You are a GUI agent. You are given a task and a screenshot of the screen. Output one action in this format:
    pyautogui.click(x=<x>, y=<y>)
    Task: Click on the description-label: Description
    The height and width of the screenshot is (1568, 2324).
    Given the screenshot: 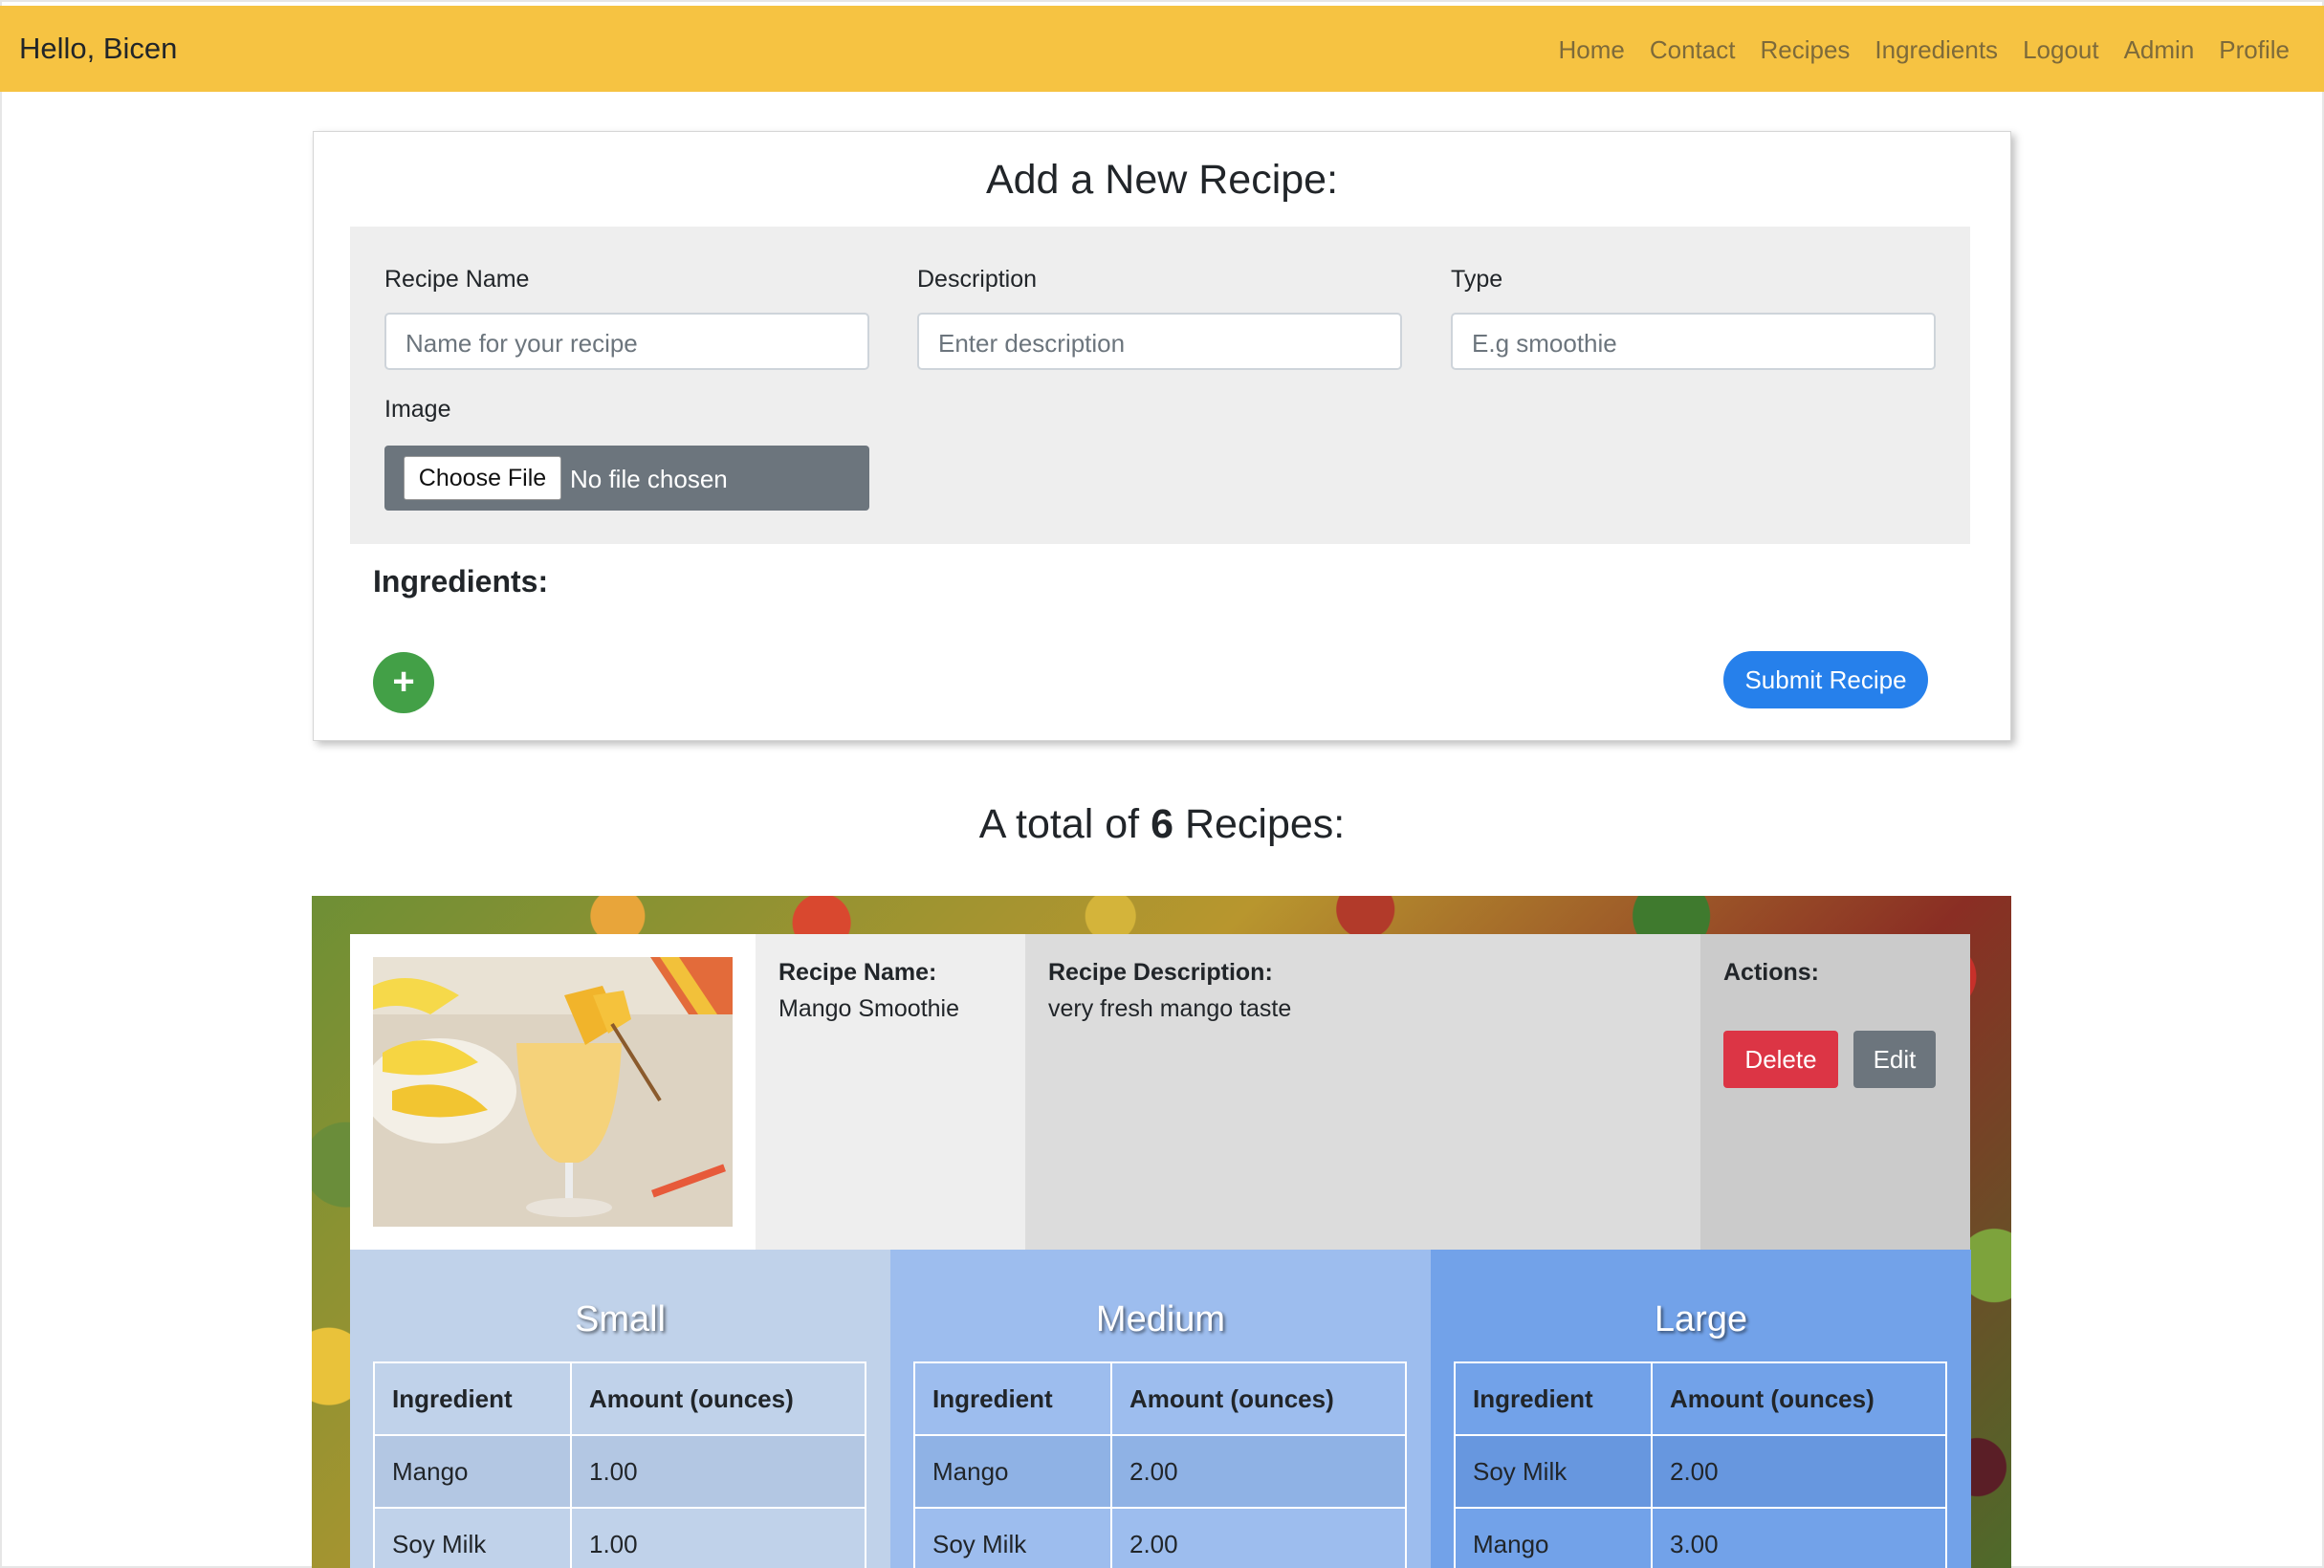 What is the action you would take?
    pyautogui.click(x=977, y=279)
    